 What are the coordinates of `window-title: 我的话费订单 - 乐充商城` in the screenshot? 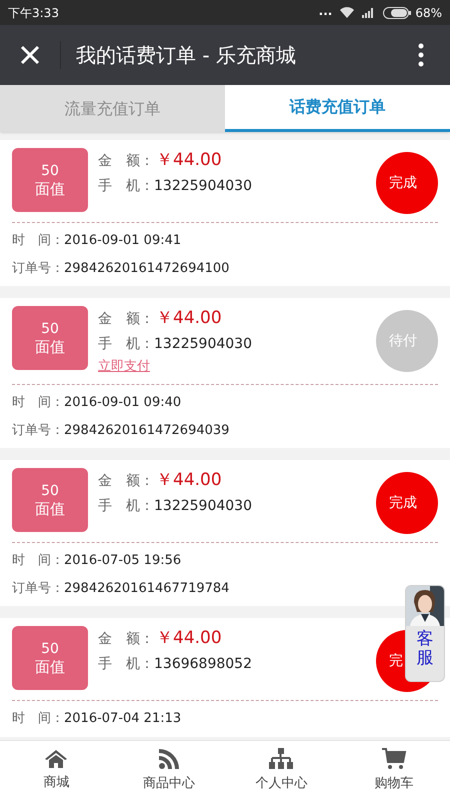 It's located at (186, 55).